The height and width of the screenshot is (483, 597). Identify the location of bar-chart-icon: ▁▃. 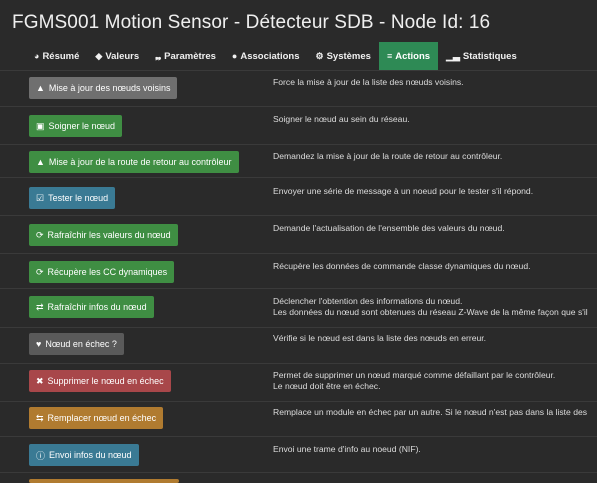
(453, 55).